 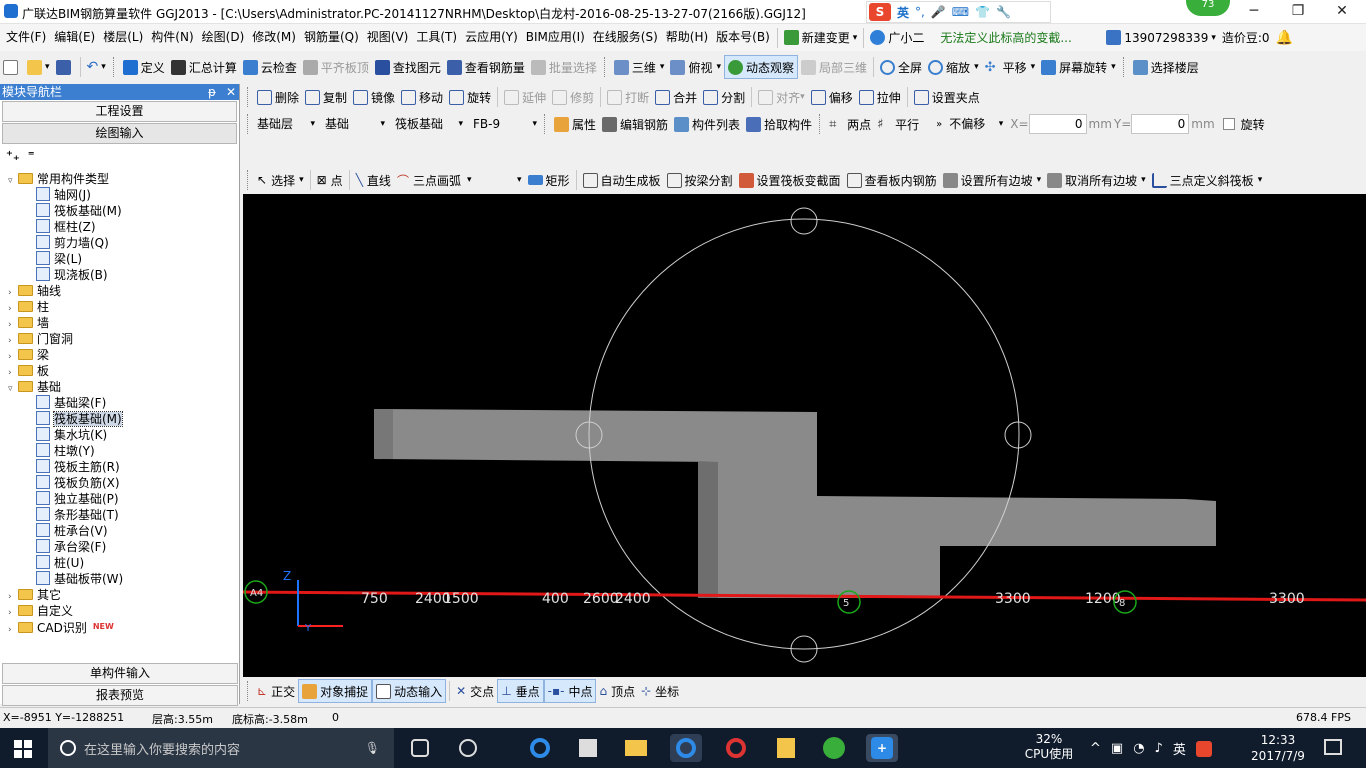 What do you see at coordinates (636, 748) in the screenshot?
I see `explorer-icon` at bounding box center [636, 748].